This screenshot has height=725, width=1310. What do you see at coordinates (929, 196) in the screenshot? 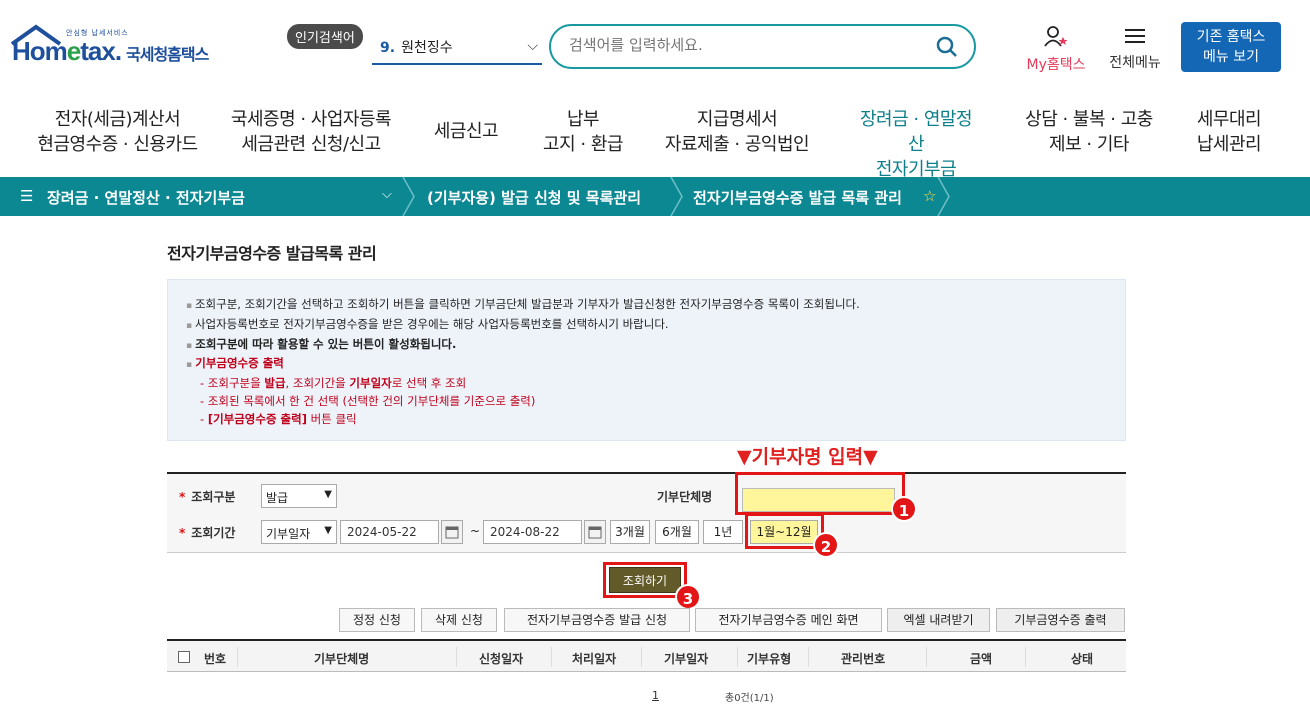
I see `favorite-star-icon: ☆` at bounding box center [929, 196].